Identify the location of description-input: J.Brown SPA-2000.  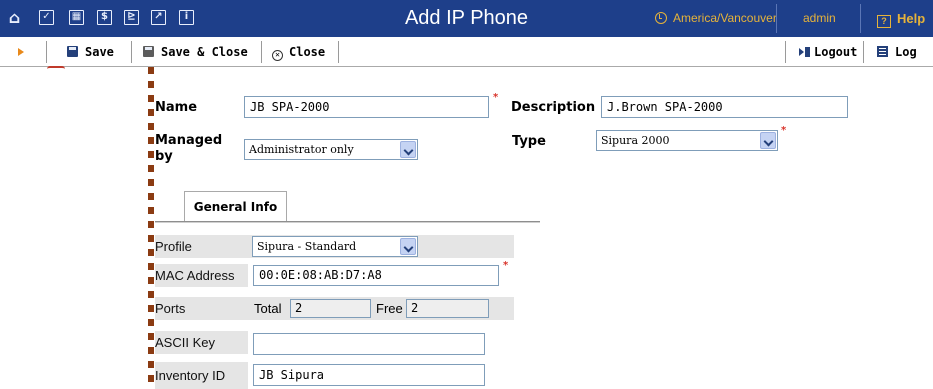
(724, 107).